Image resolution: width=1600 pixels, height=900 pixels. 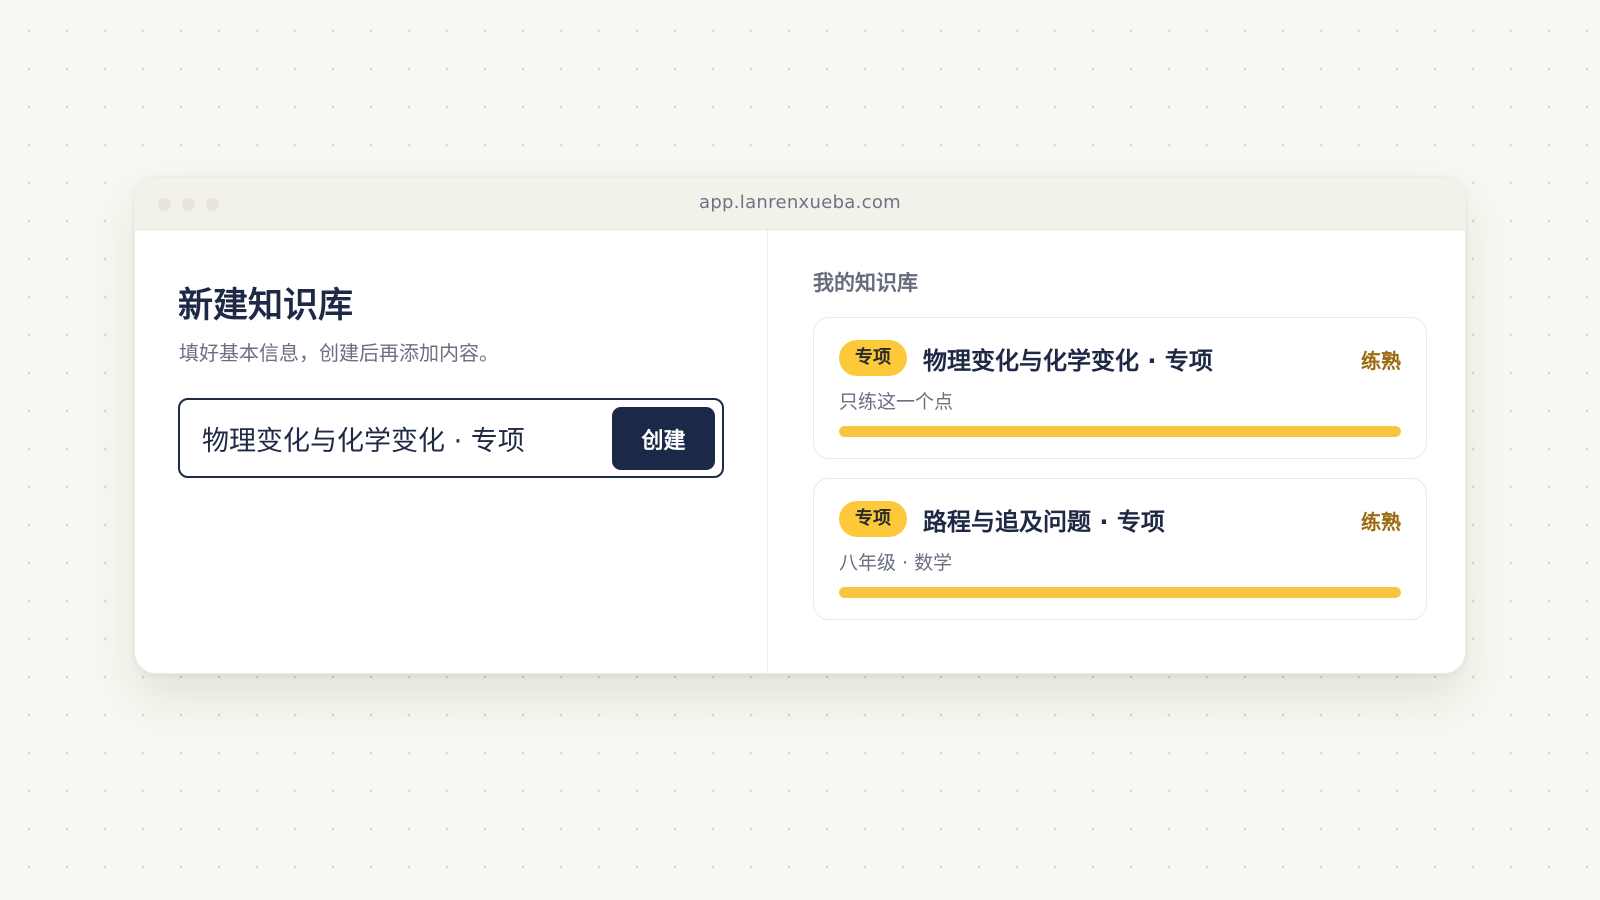 I want to click on card-meta: 八年级 · 数学, so click(x=896, y=563).